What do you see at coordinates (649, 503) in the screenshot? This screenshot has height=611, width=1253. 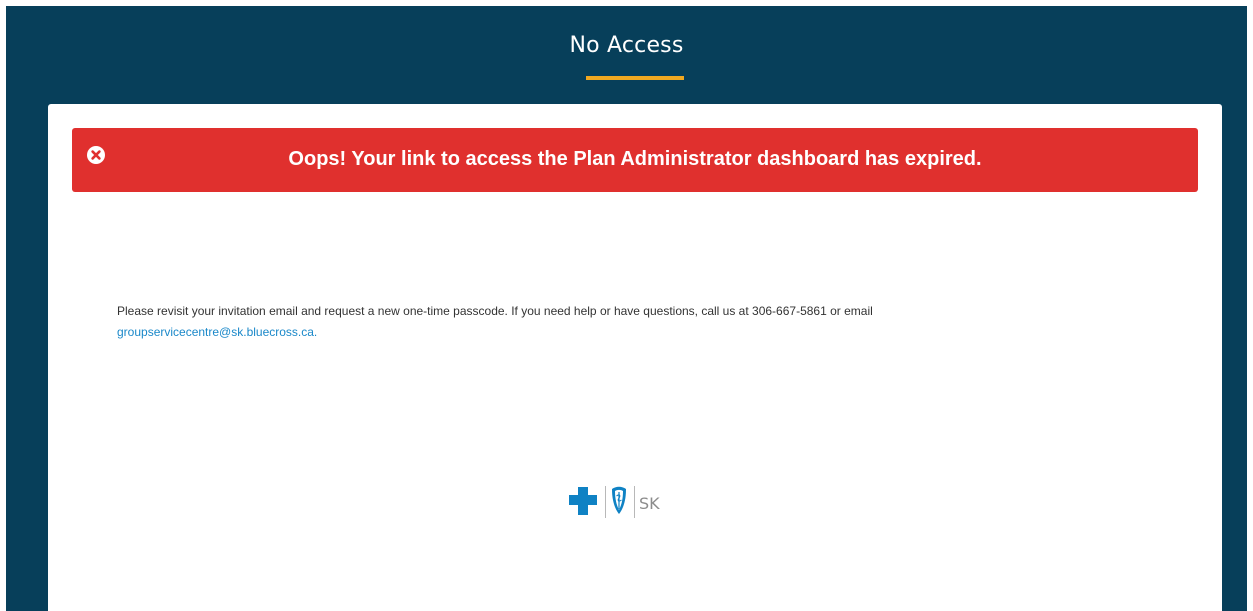 I see `logo-sk-text: SK` at bounding box center [649, 503].